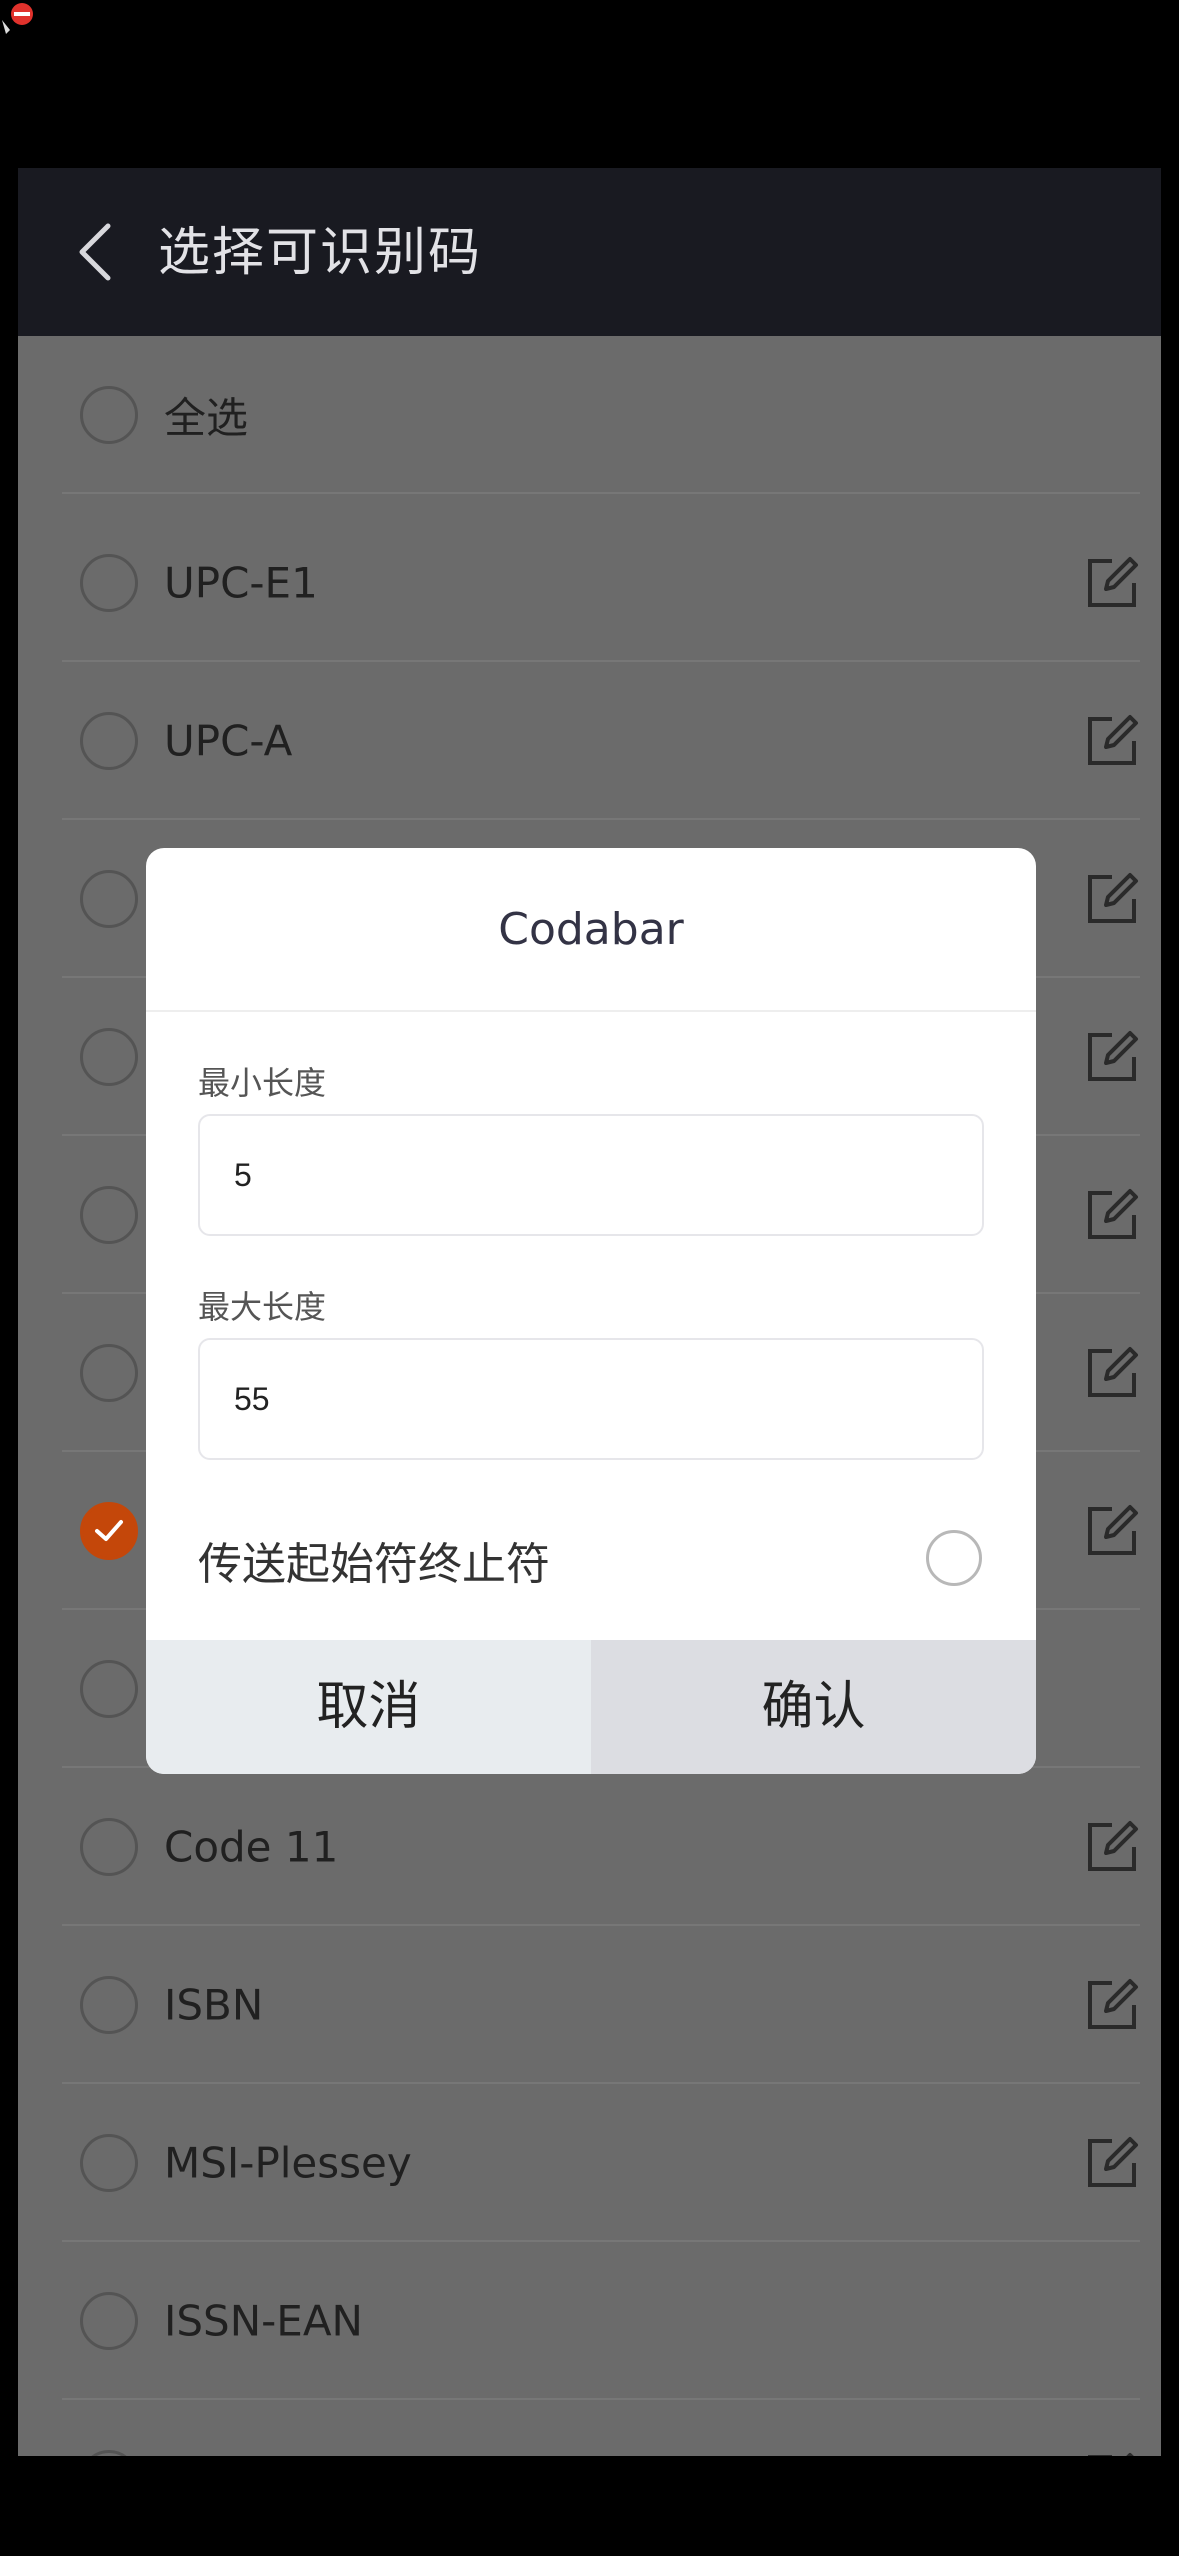  Describe the element at coordinates (601, 583) in the screenshot. I see `list-item-upc-e1: UPC-E1` at that location.